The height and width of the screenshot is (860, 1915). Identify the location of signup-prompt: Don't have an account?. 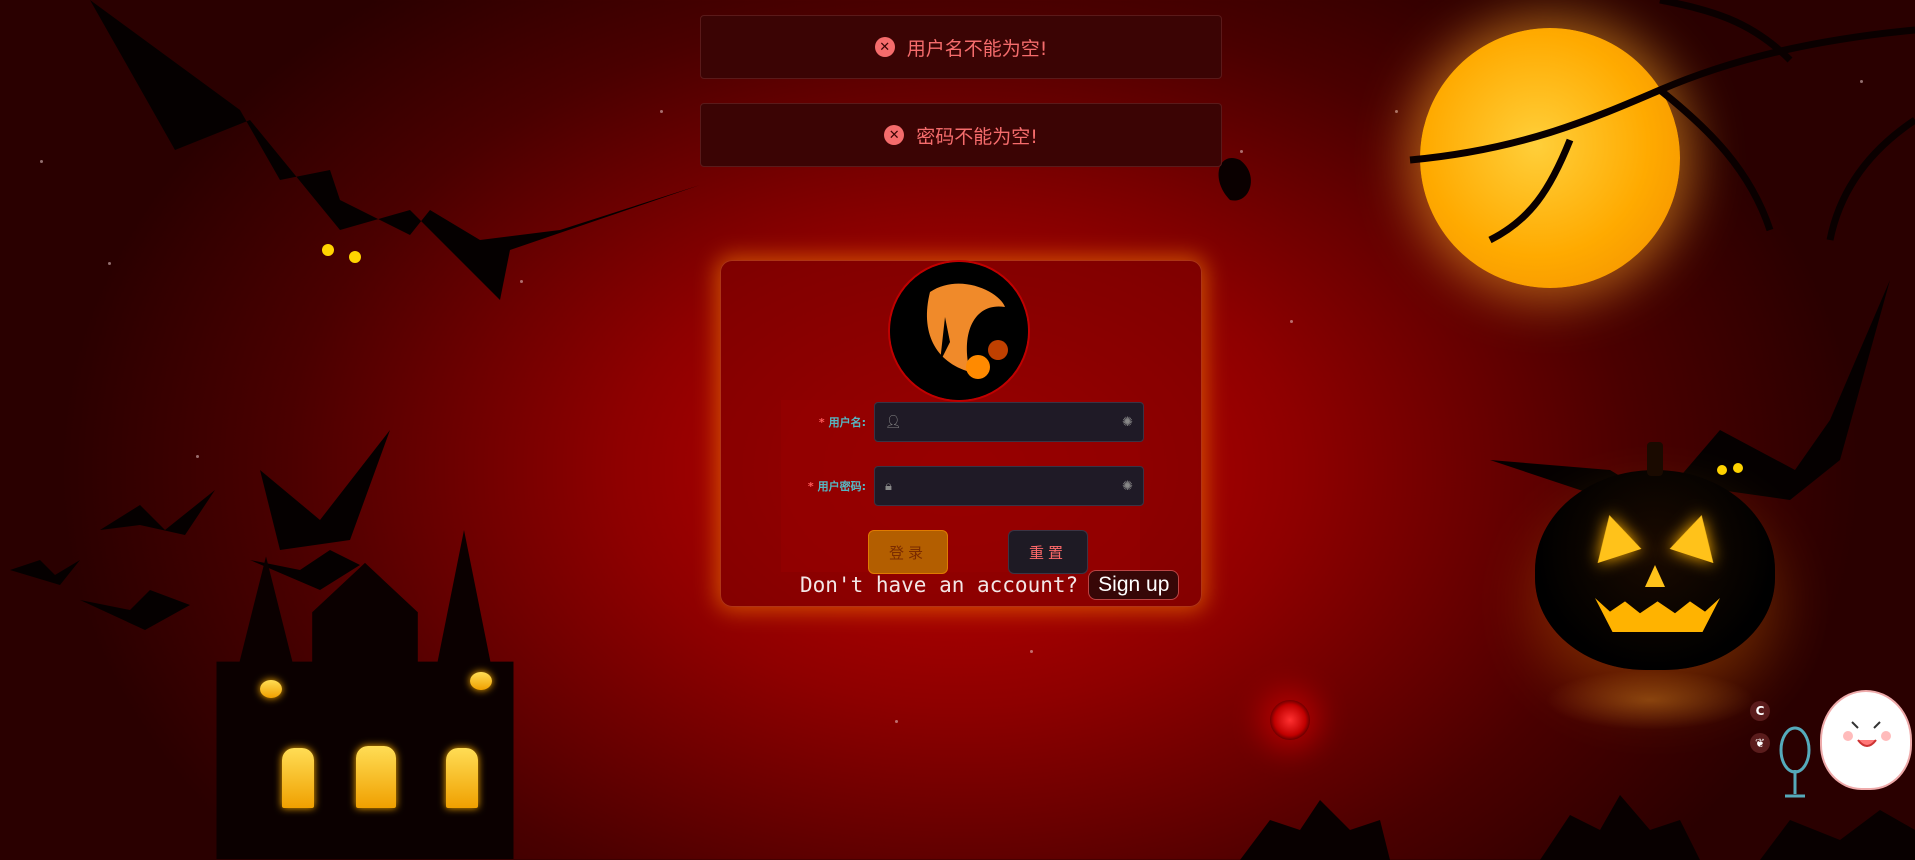
(939, 585).